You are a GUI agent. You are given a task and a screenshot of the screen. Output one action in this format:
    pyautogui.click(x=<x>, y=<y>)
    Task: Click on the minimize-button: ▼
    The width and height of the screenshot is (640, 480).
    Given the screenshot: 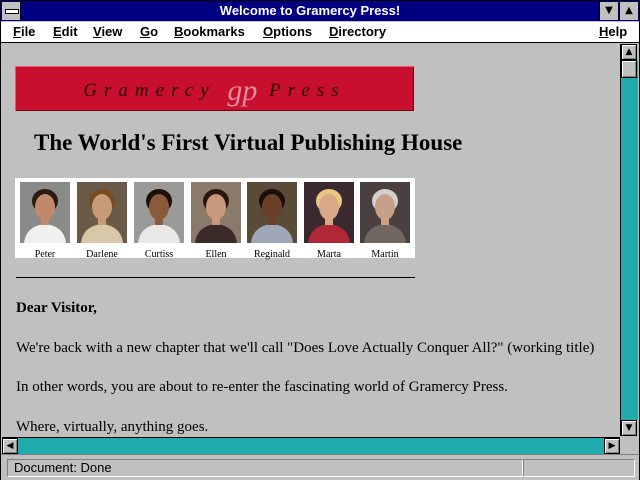 What is the action you would take?
    pyautogui.click(x=608, y=11)
    